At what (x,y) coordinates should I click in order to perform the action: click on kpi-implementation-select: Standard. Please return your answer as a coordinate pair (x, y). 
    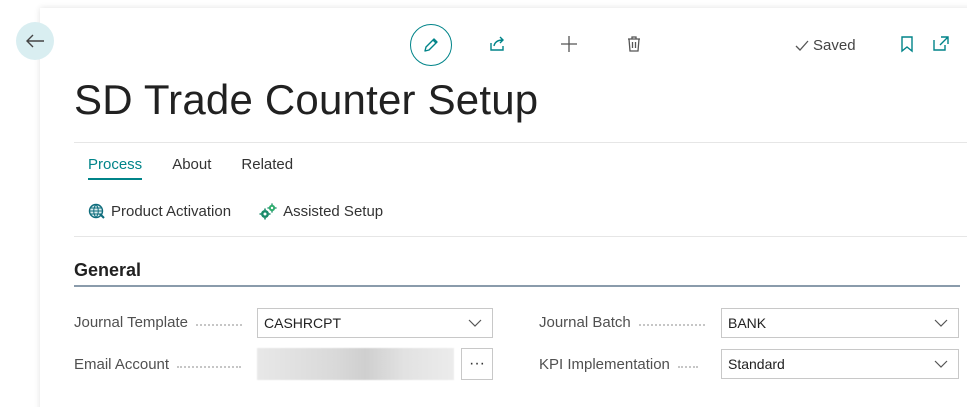
    Looking at the image, I should click on (840, 364).